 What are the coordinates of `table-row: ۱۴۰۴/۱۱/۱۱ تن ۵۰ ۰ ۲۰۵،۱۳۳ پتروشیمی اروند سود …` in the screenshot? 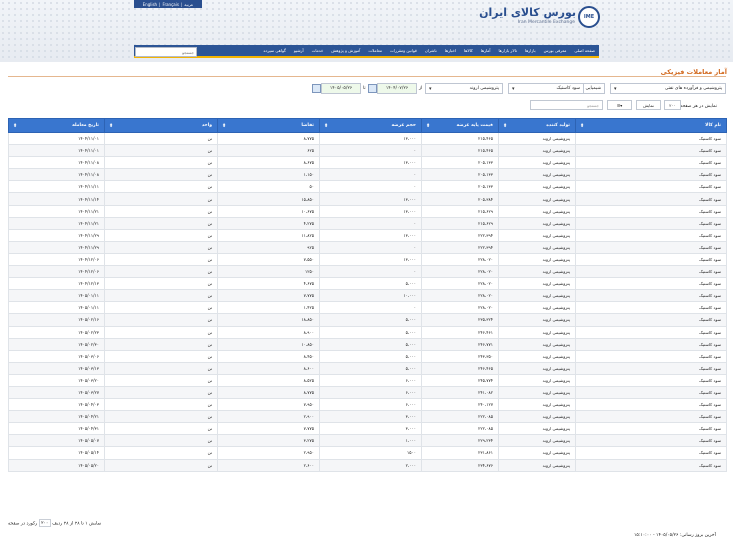 It's located at (367, 187).